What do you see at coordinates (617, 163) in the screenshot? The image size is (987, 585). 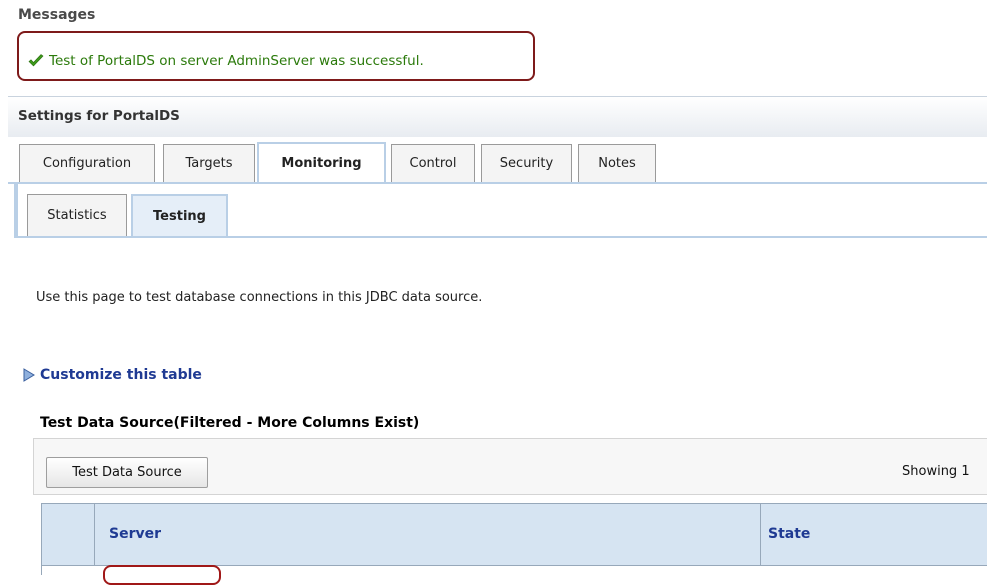 I see `tab-notes: Notes` at bounding box center [617, 163].